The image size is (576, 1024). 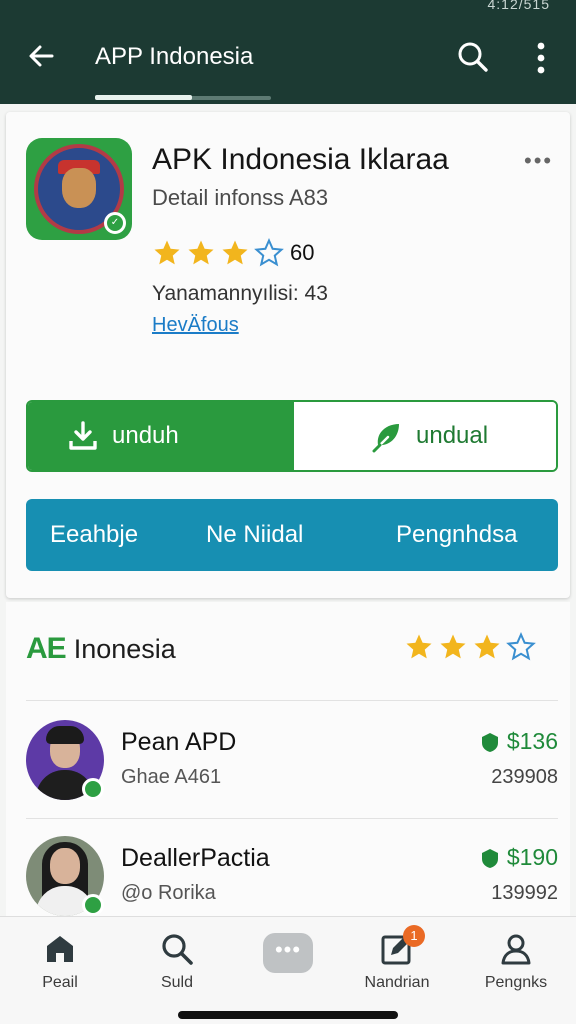 I want to click on card-more-icon: •••, so click(x=538, y=161).